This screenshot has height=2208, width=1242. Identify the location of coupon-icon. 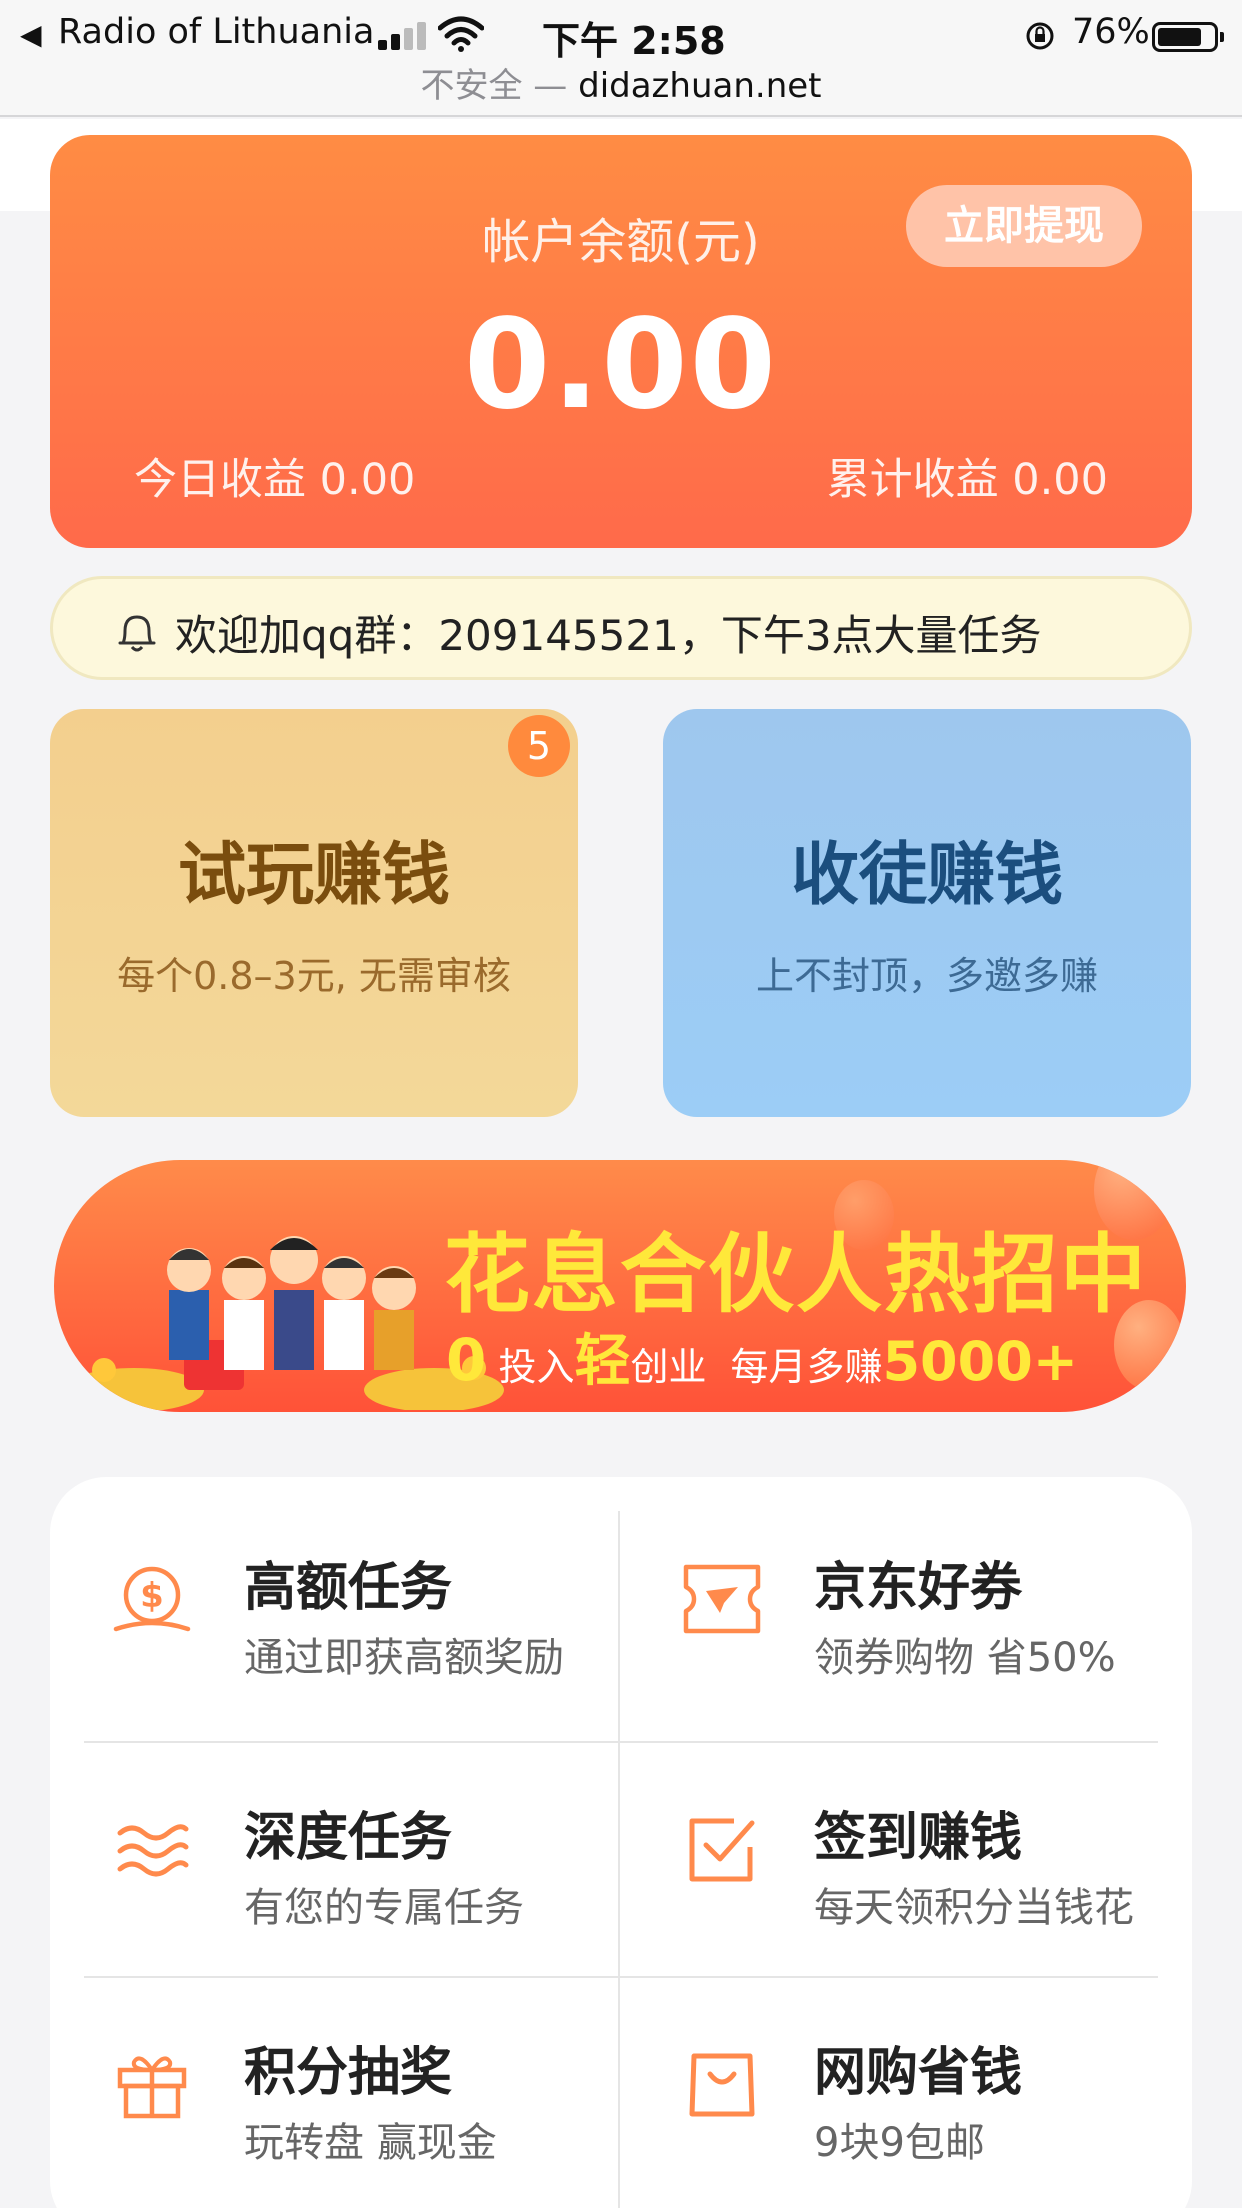
(722, 1599).